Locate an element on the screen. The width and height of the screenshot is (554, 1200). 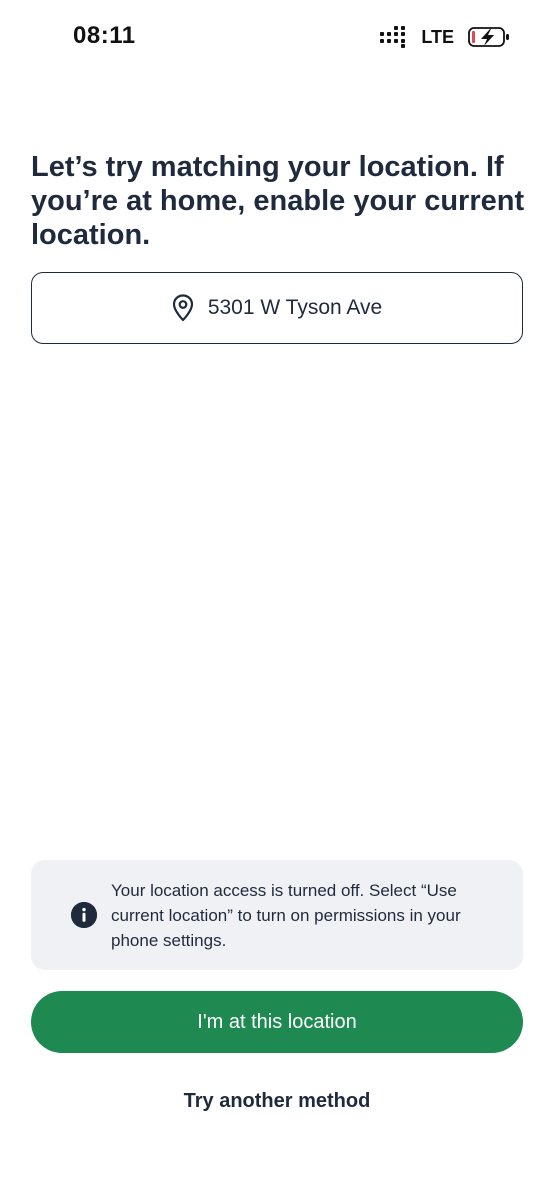
status-indicators: LTE is located at coordinates (444, 37).